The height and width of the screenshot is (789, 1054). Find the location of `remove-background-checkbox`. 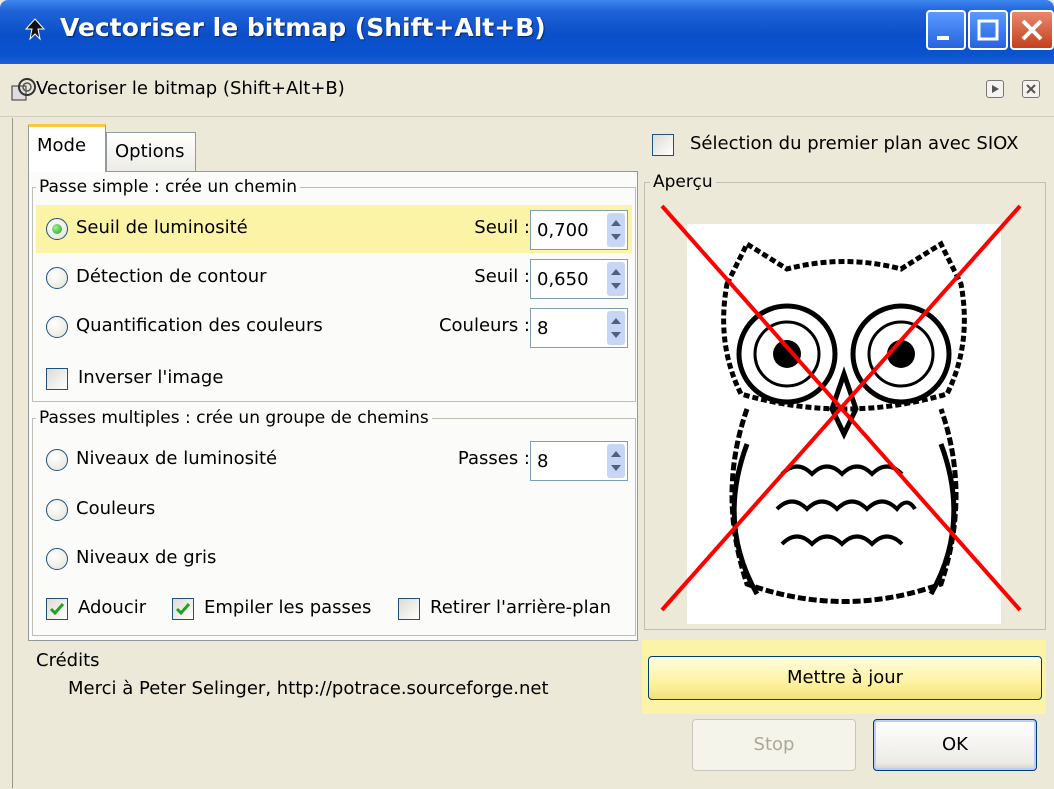

remove-background-checkbox is located at coordinates (409, 609).